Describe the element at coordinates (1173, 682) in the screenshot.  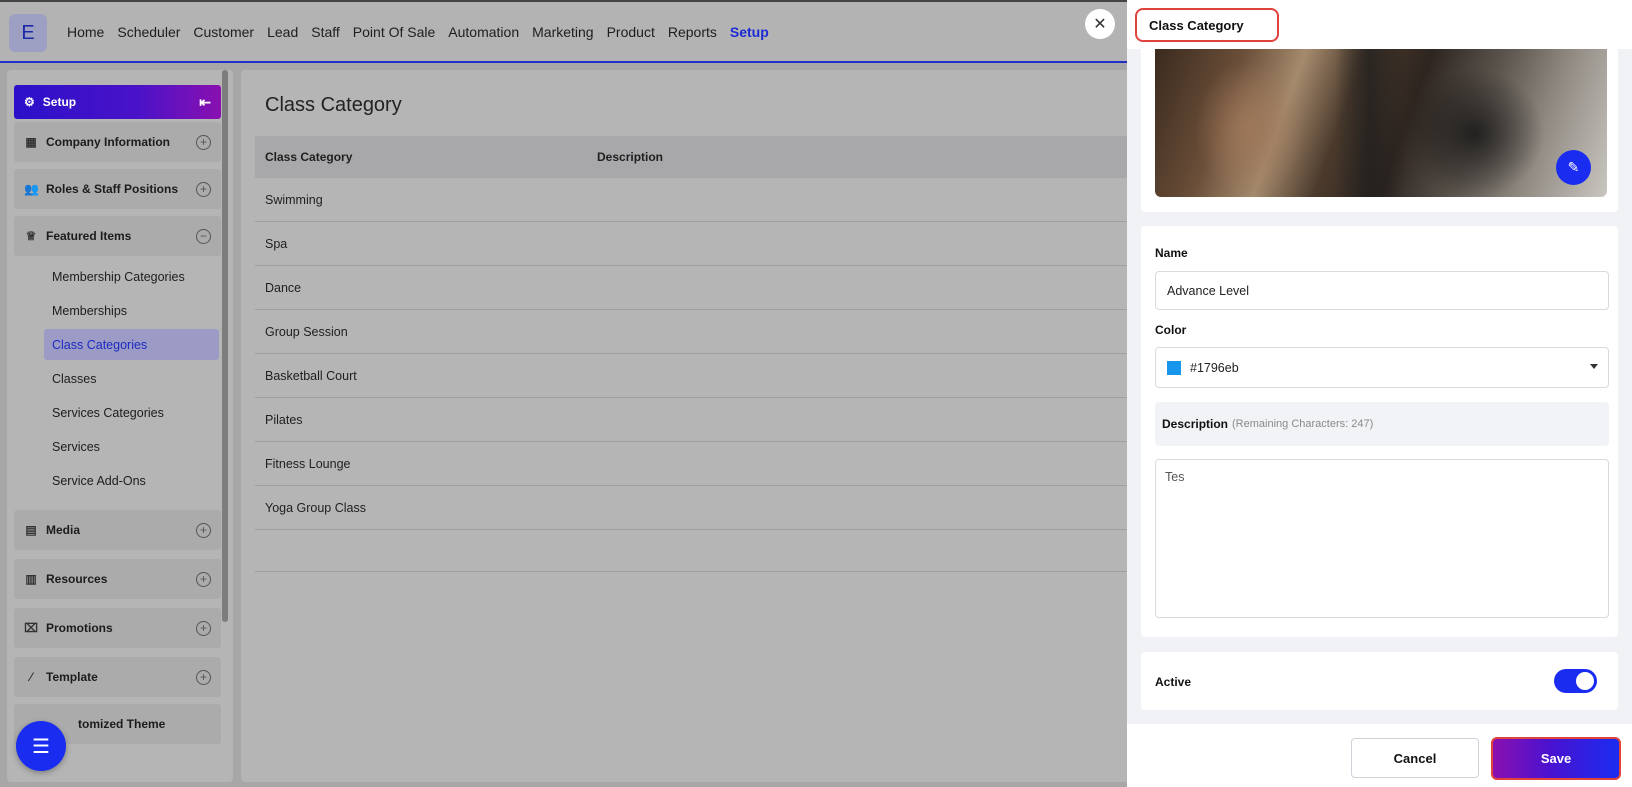
I see `active-label: Active` at that location.